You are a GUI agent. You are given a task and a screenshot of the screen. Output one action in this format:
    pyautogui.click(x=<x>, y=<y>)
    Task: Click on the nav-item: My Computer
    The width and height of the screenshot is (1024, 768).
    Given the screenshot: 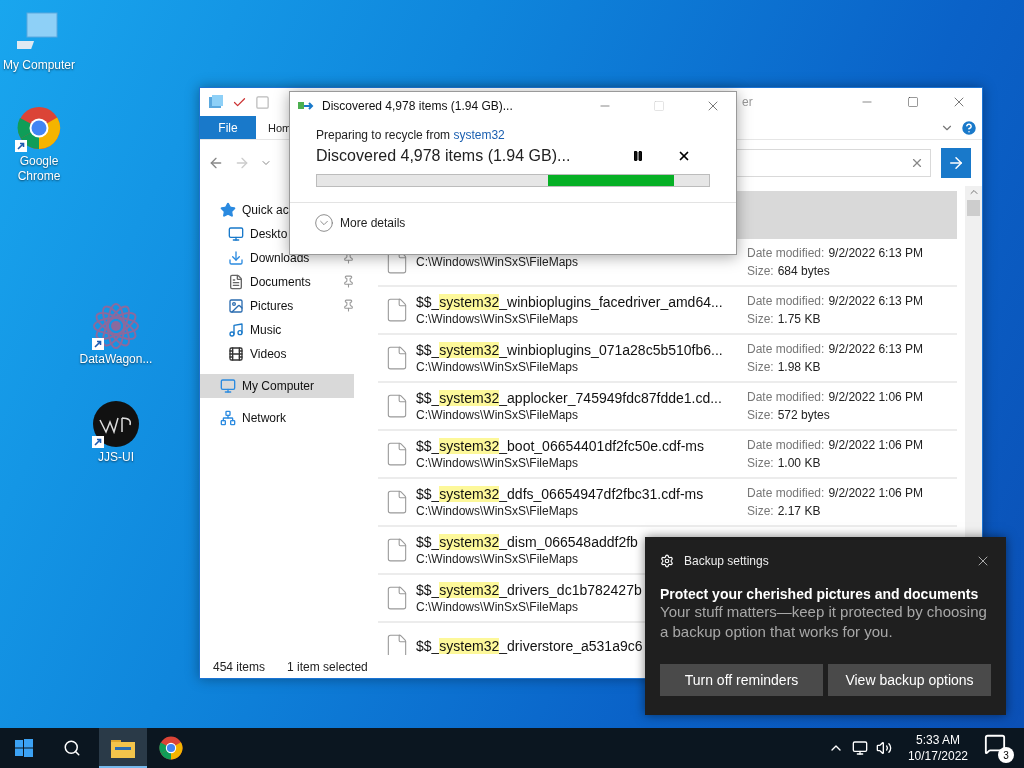 What is the action you would take?
    pyautogui.click(x=277, y=386)
    